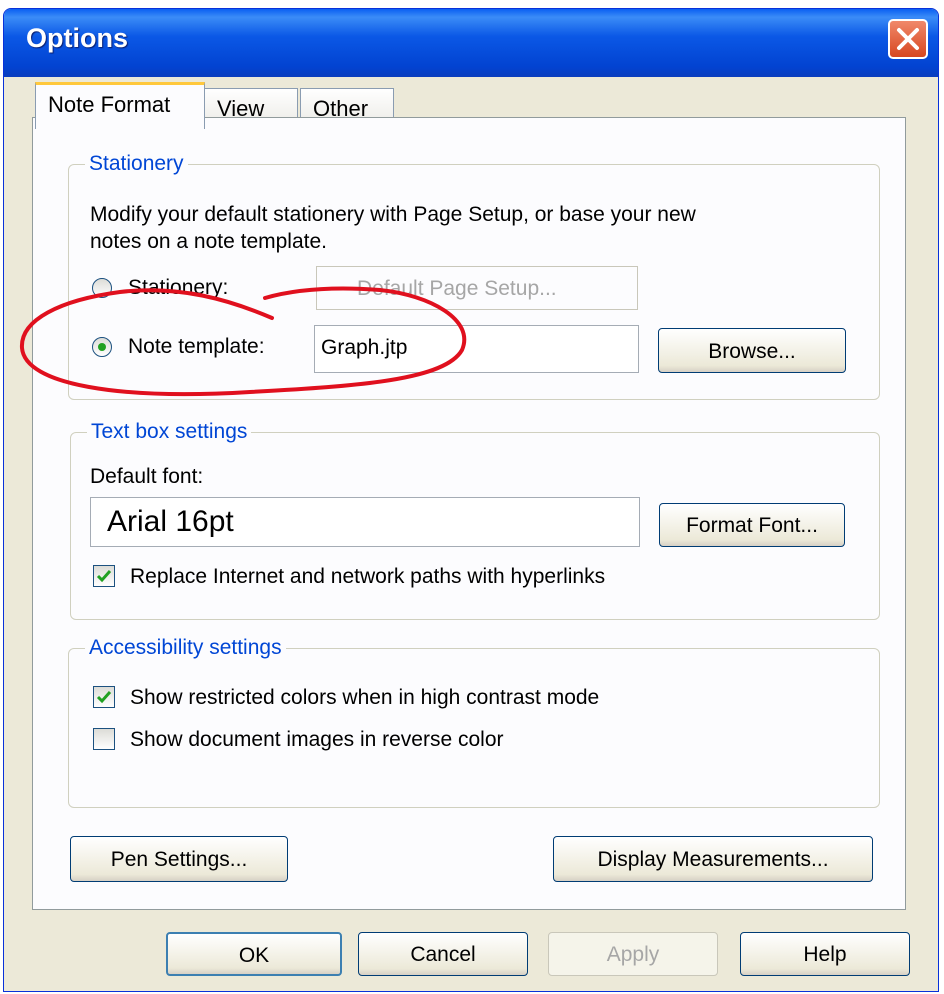 The height and width of the screenshot is (994, 944). Describe the element at coordinates (317, 739) in the screenshot. I see `reverse-color-label: Show document images in reverse color` at that location.